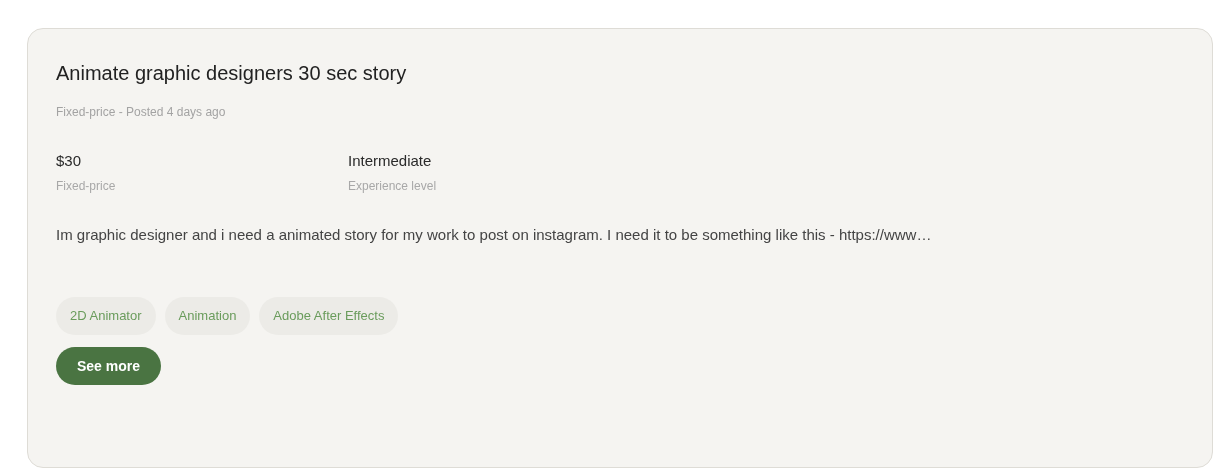 The image size is (1230, 470). I want to click on stat-label: Experience level, so click(393, 186).